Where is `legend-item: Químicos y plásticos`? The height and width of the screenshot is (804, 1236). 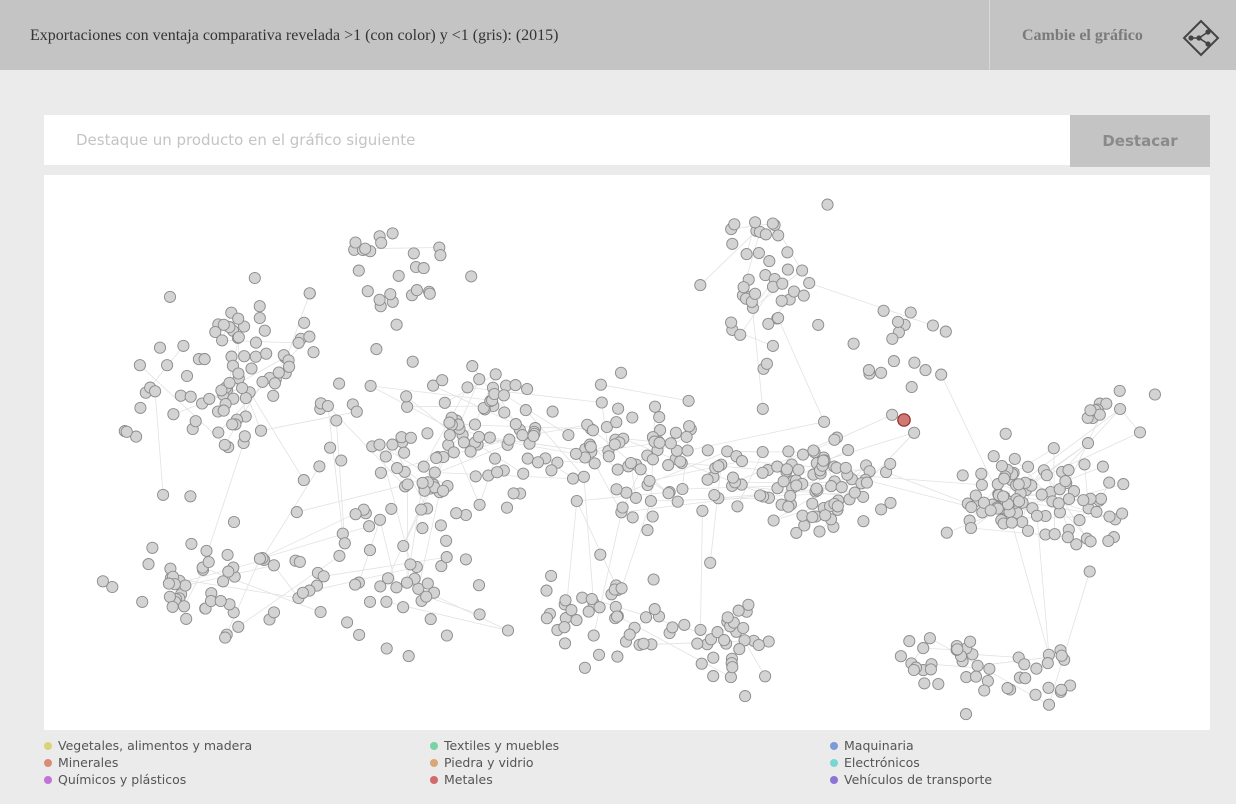
legend-item: Químicos y plásticos is located at coordinates (115, 779).